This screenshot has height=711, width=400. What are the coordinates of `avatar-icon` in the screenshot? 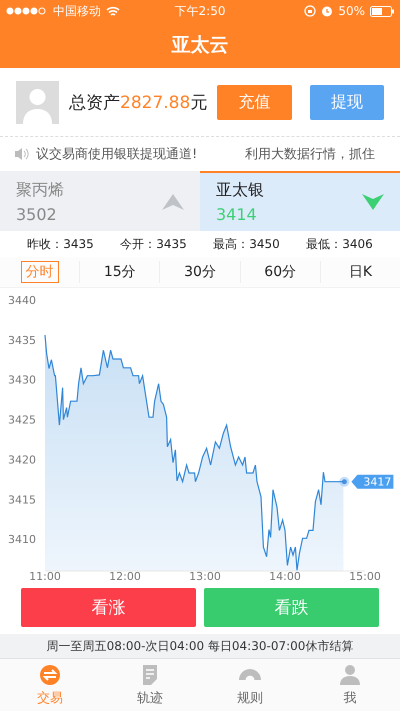 It's located at (37, 102).